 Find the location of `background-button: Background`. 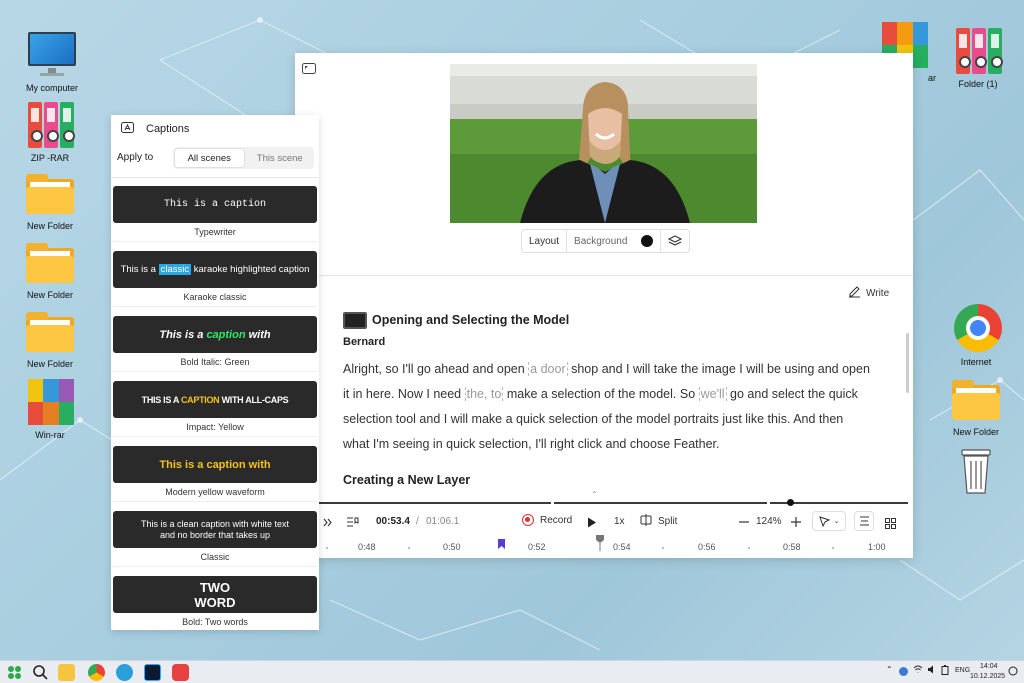

background-button: Background is located at coordinates (614, 241).